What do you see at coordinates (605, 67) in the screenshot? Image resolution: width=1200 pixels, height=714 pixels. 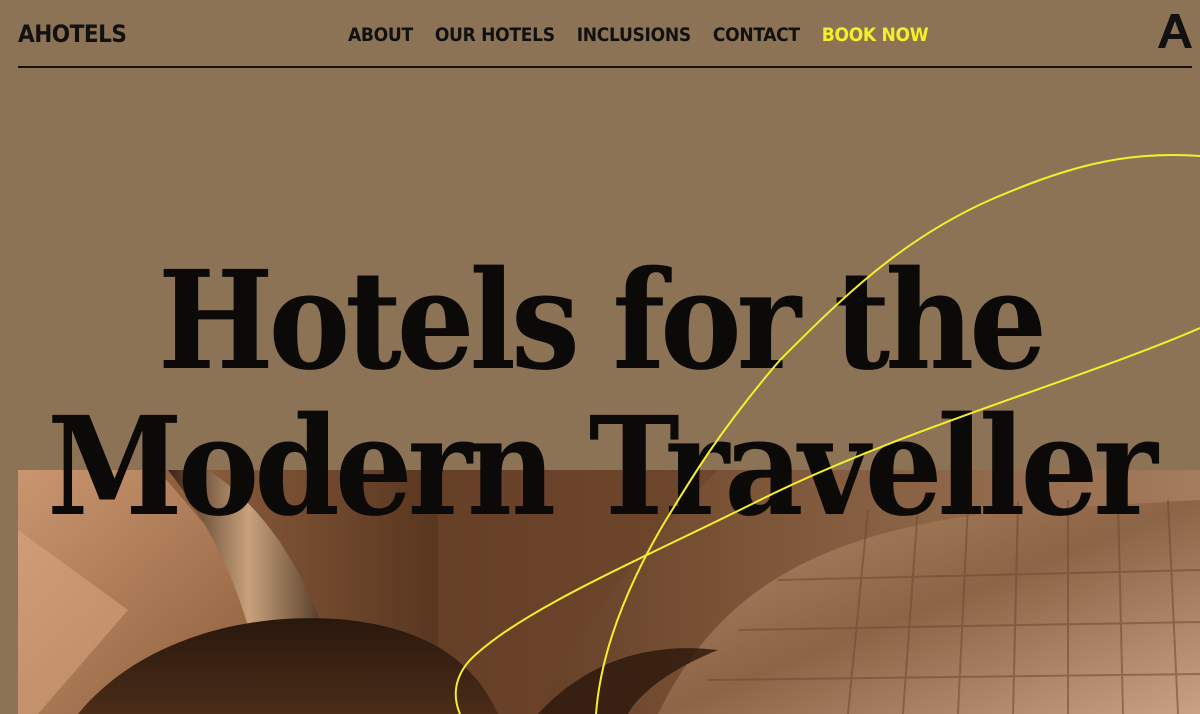 I see `header-divider` at bounding box center [605, 67].